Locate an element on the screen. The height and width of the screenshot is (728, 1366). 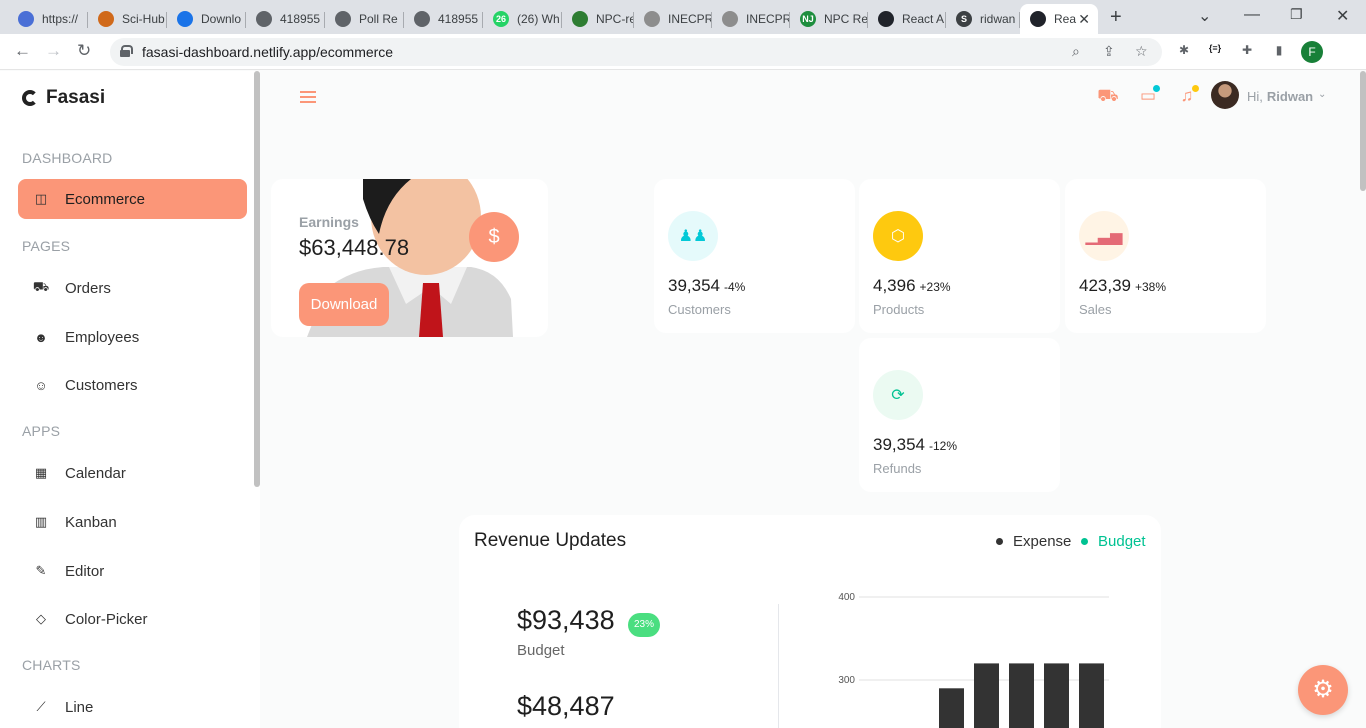
back-icon: ← is located at coordinates (22, 51).